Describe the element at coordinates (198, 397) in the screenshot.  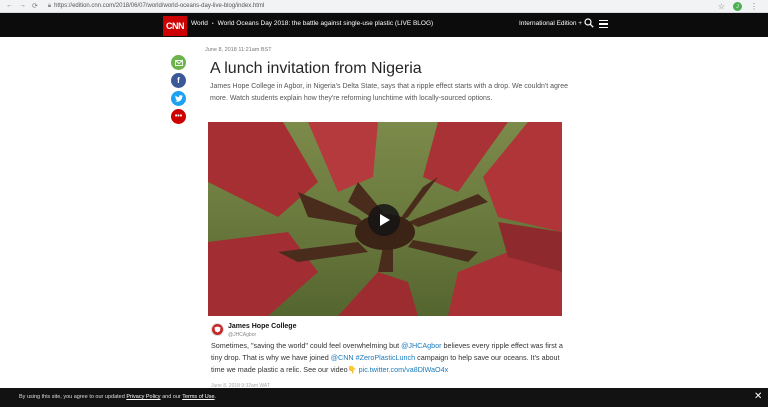
I see `terms-of-use-link: Terms of Use` at that location.